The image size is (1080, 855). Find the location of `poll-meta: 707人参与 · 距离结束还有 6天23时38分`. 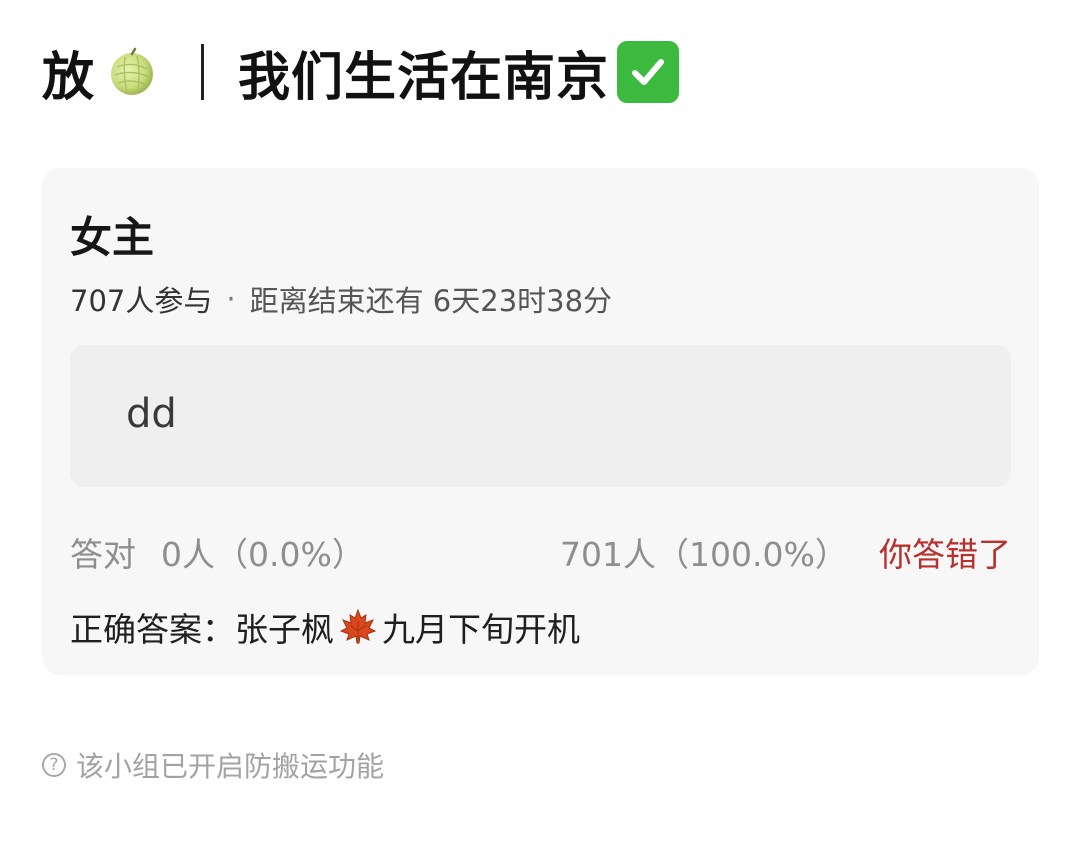

poll-meta: 707人参与 · 距离结束还有 6天23时38分 is located at coordinates (341, 299).